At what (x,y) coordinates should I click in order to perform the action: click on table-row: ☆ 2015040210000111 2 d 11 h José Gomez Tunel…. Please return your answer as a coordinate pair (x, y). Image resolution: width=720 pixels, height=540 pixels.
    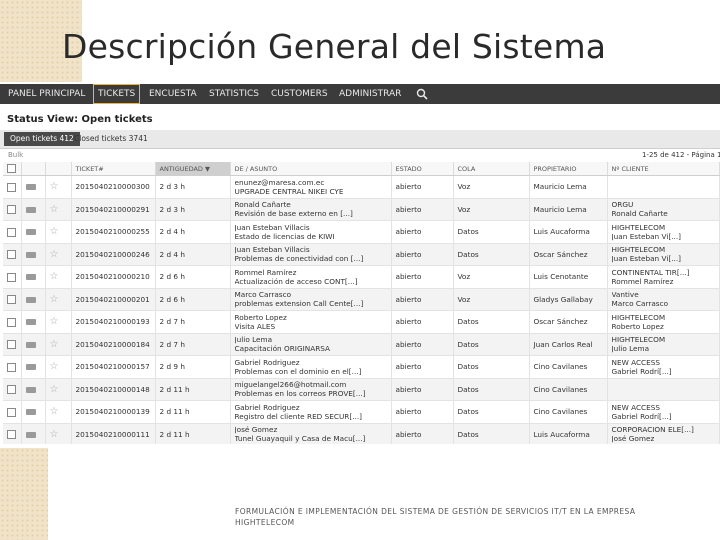
    Looking at the image, I should click on (361, 433).